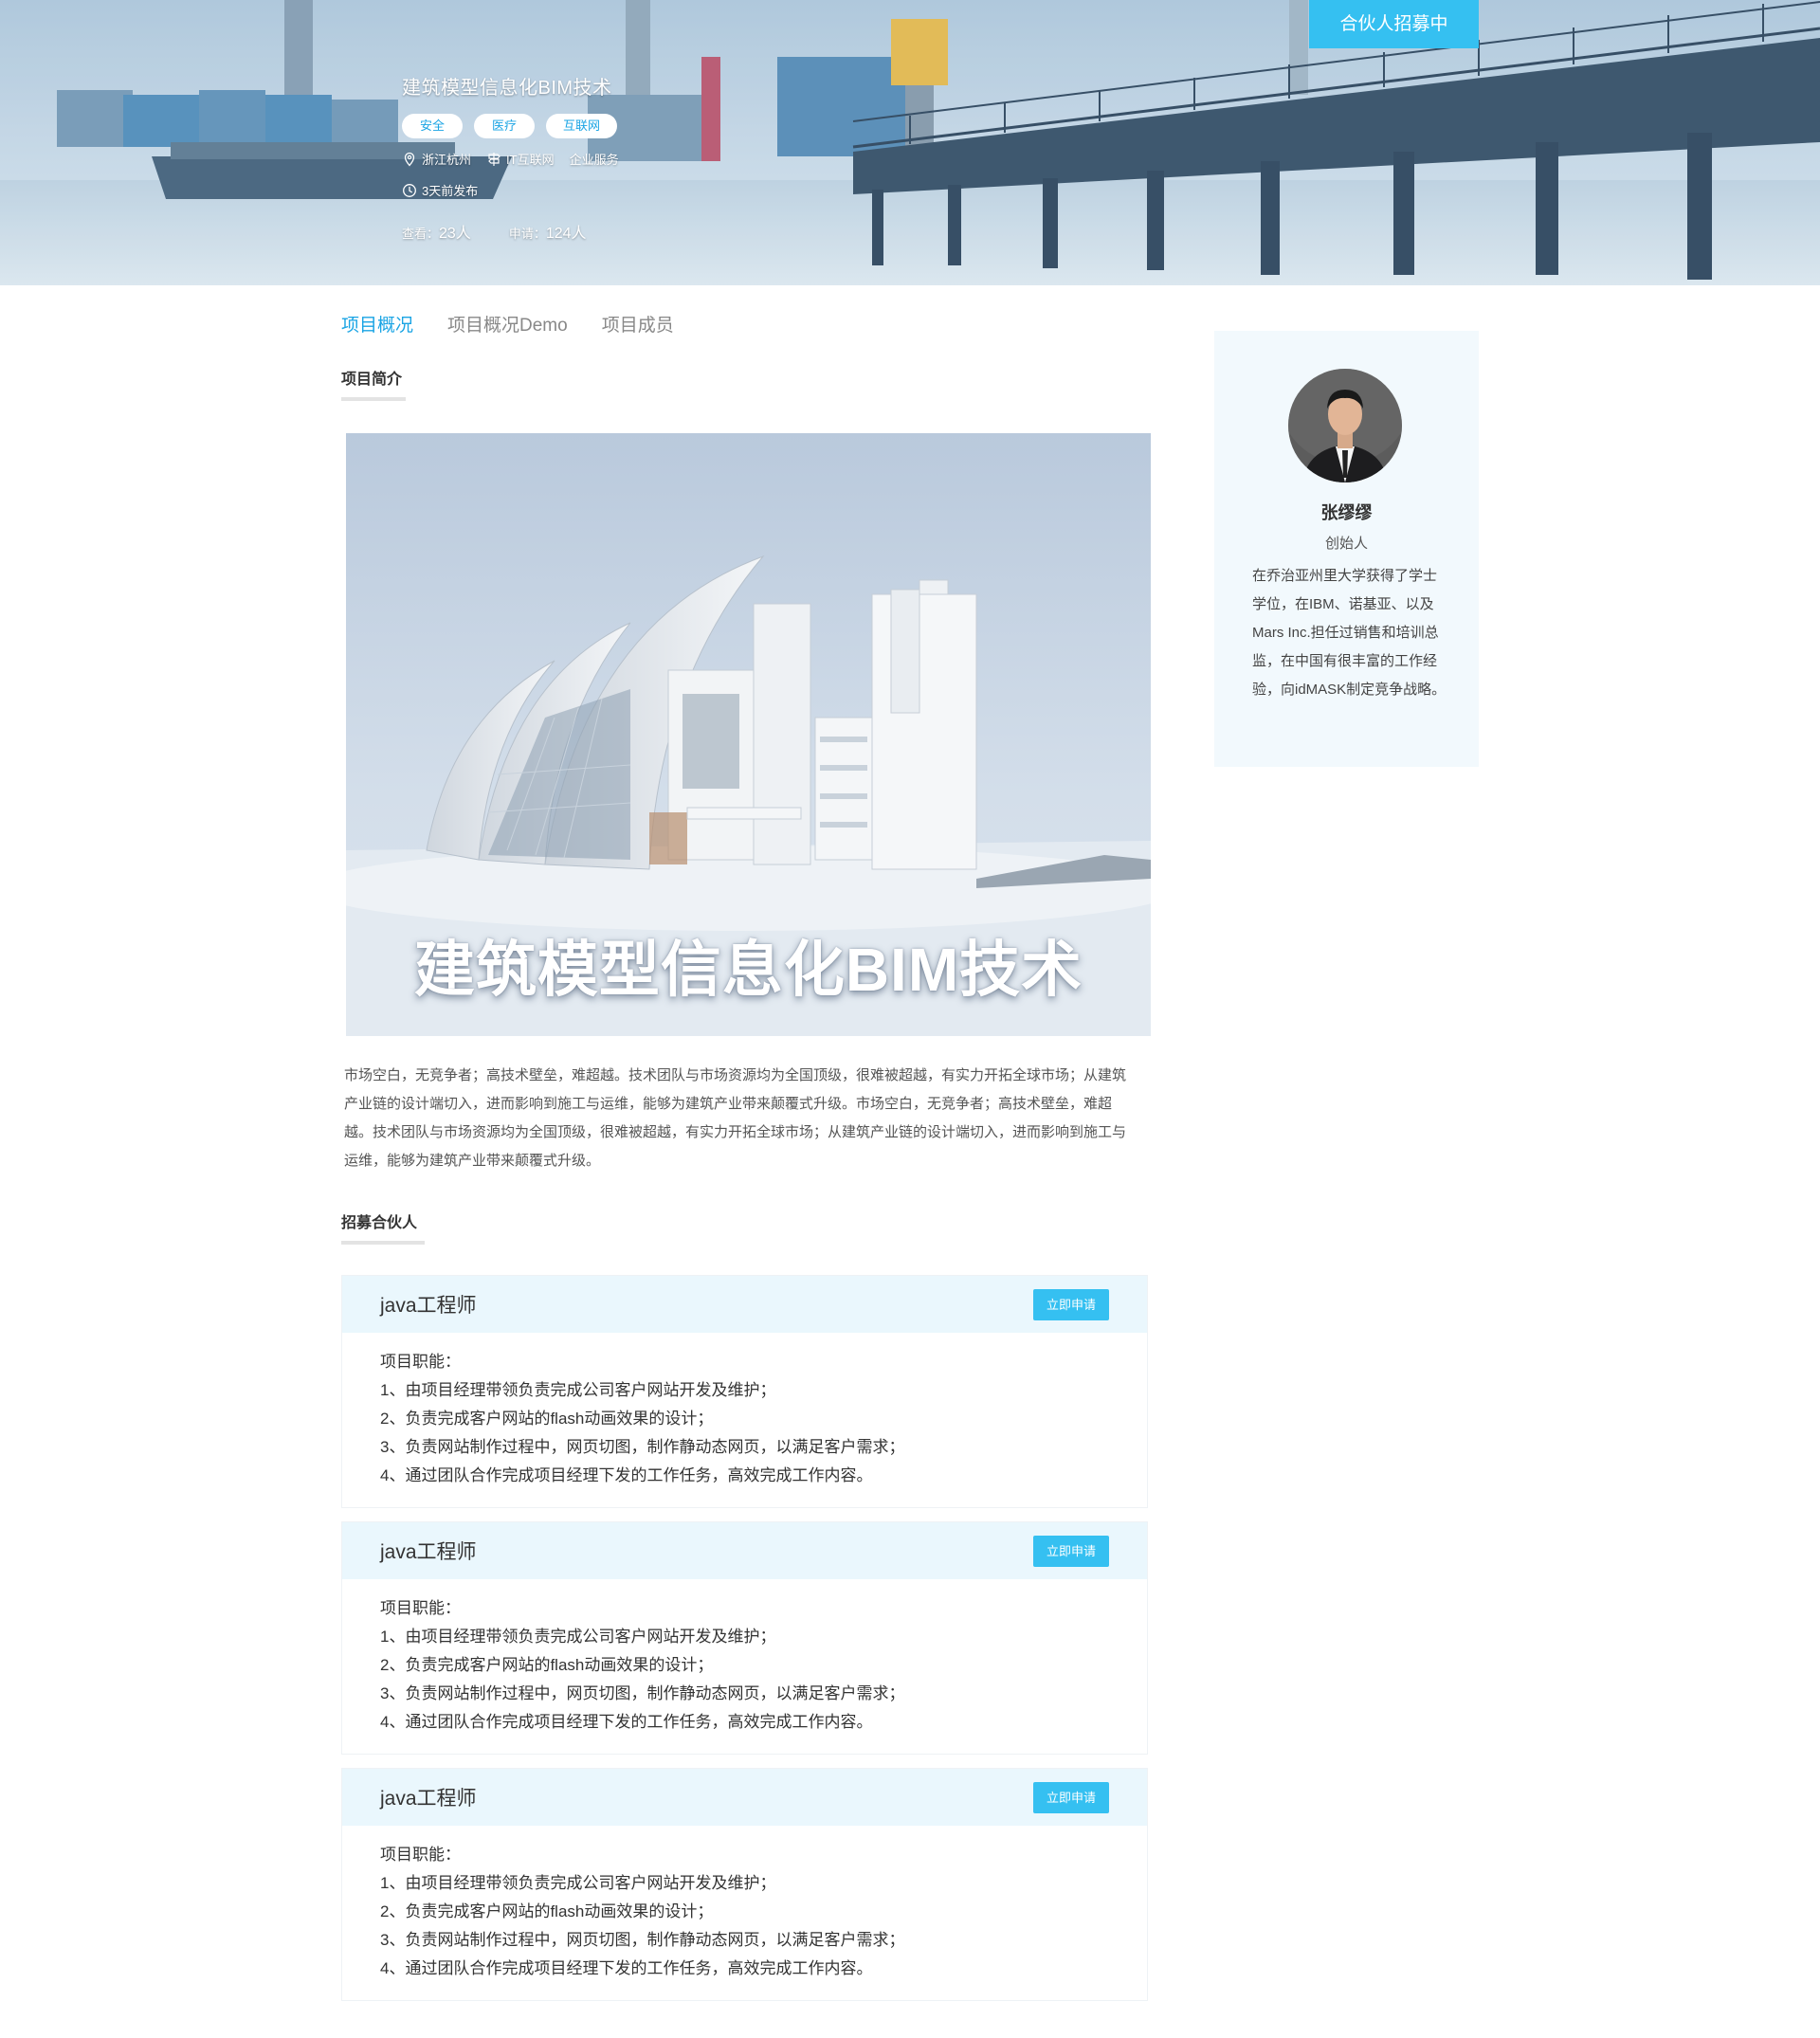  What do you see at coordinates (638, 324) in the screenshot?
I see `tab-members: 项目成员` at bounding box center [638, 324].